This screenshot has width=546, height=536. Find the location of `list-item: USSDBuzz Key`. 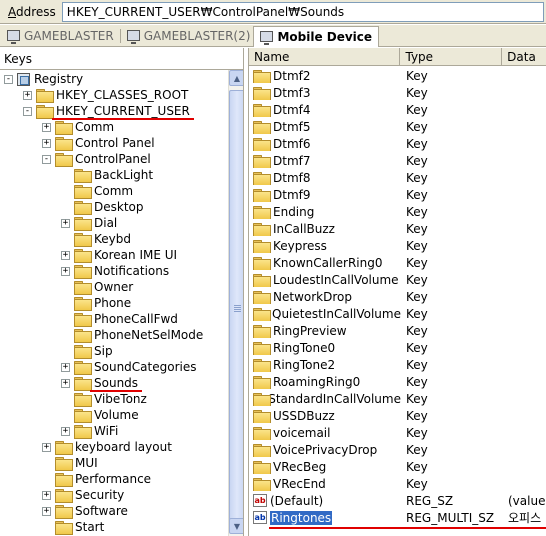

list-item: USSDBuzz Key is located at coordinates (397, 415).